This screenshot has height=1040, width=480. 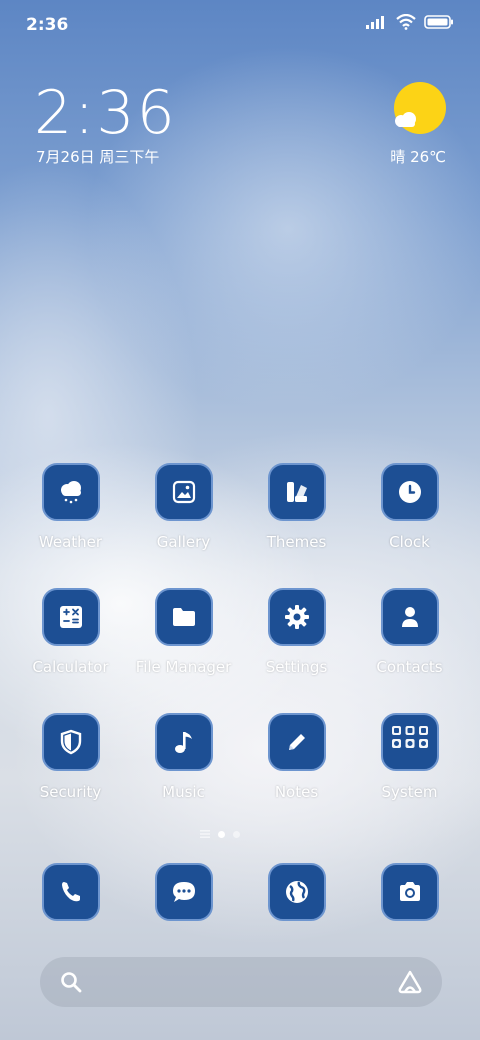 I want to click on app-label: Calculator, so click(x=70, y=667).